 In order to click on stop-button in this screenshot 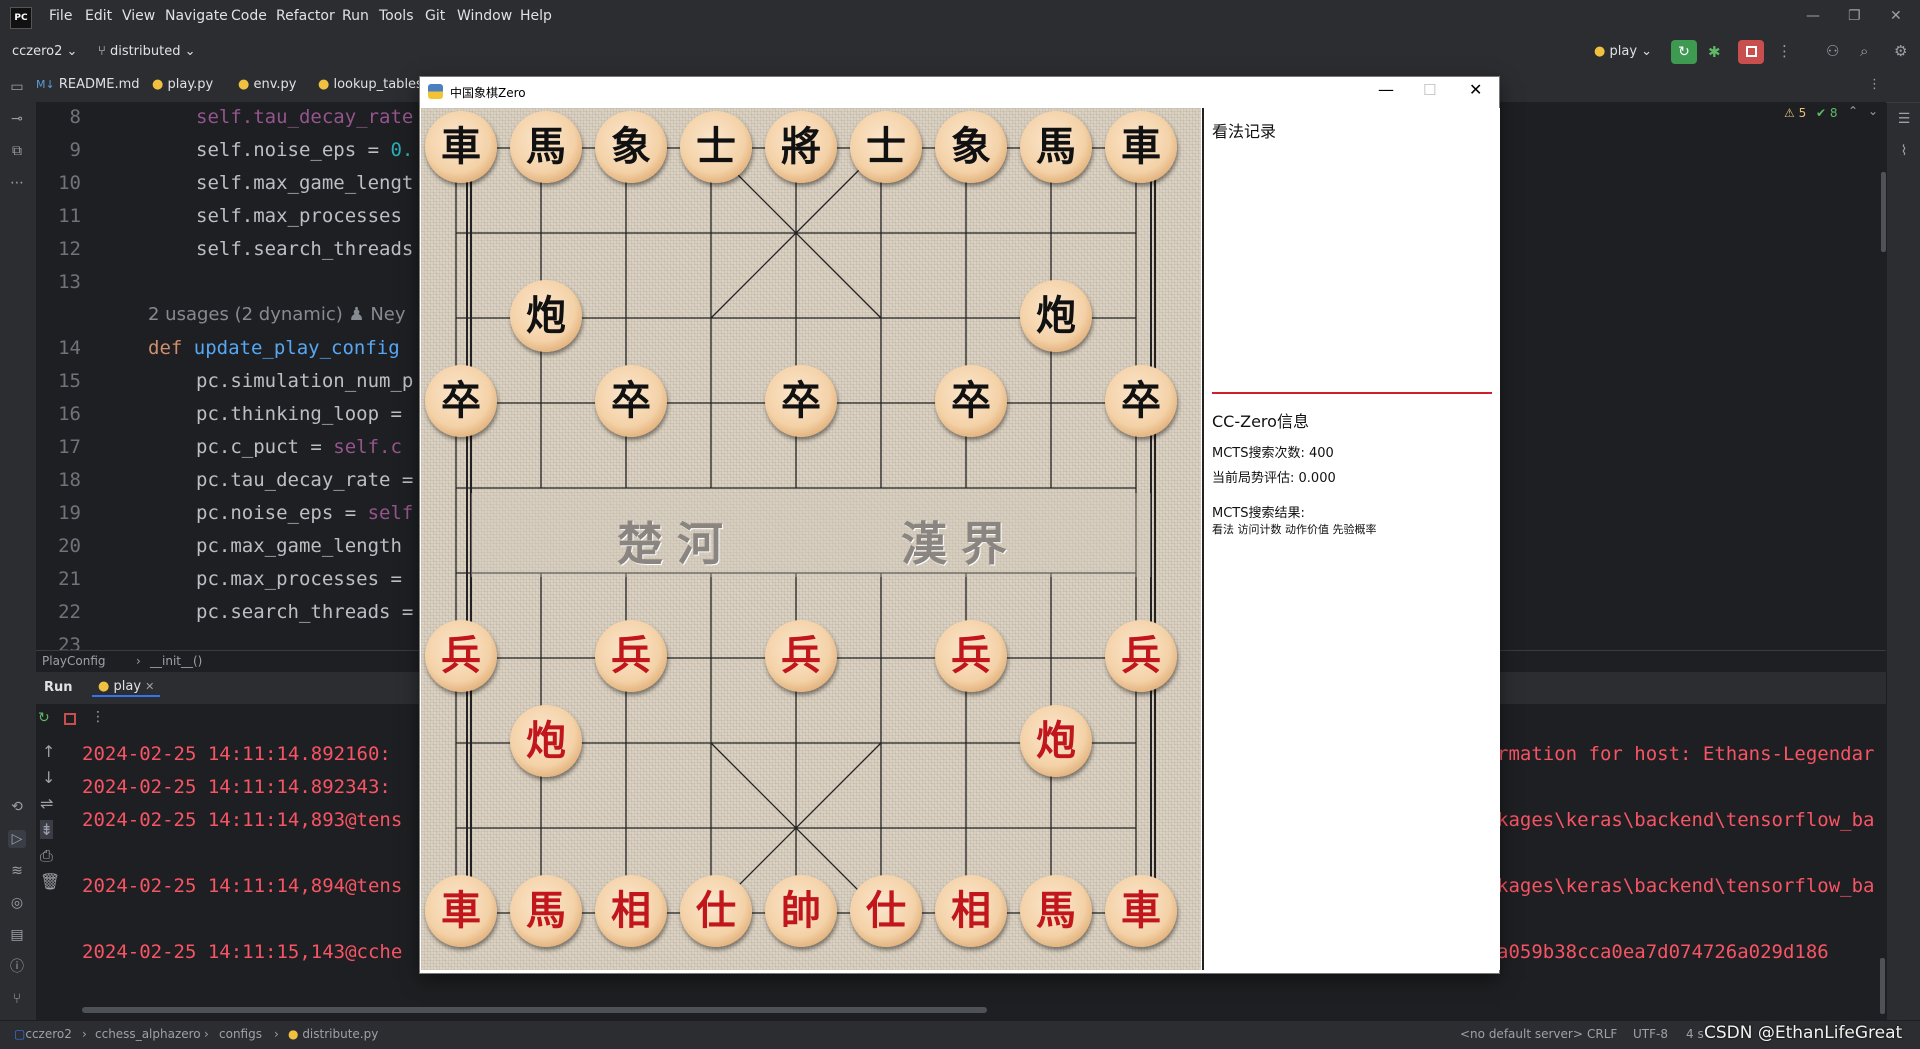, I will do `click(1751, 52)`.